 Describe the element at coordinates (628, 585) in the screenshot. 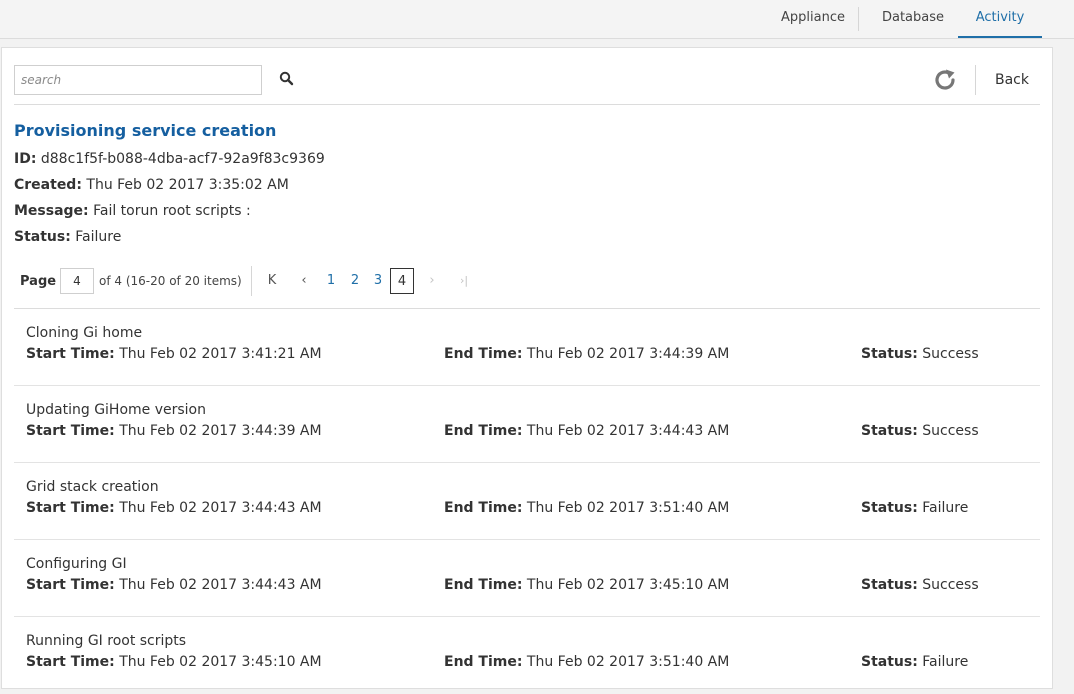

I see `task-end-value: Thu Feb 02 2017 3:45:10 AM` at that location.